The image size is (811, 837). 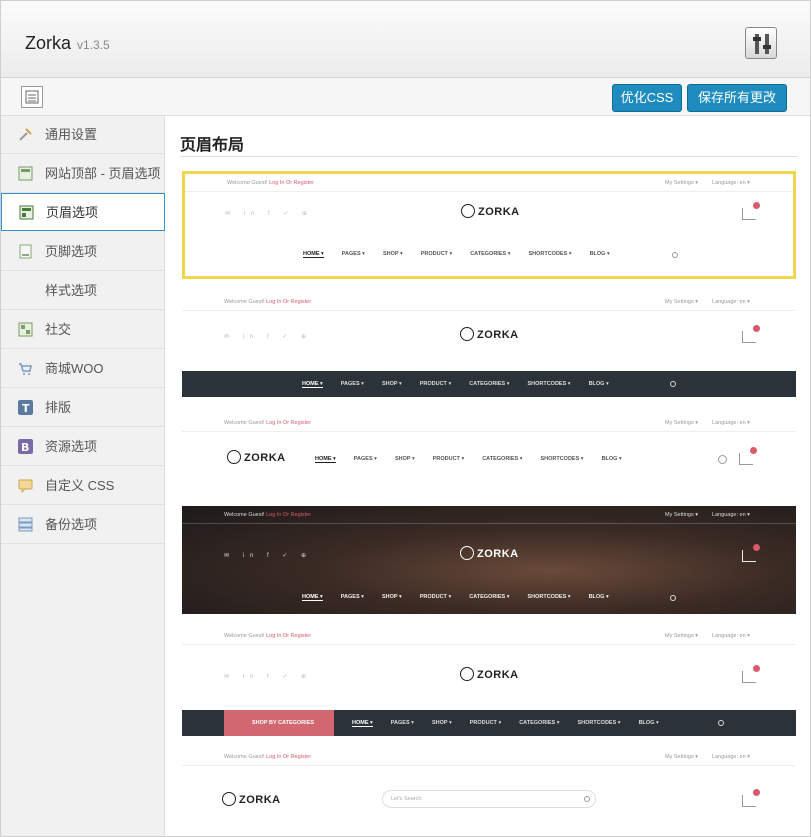 I want to click on sidebar-item-shop: 商城WOO, so click(x=83, y=369).